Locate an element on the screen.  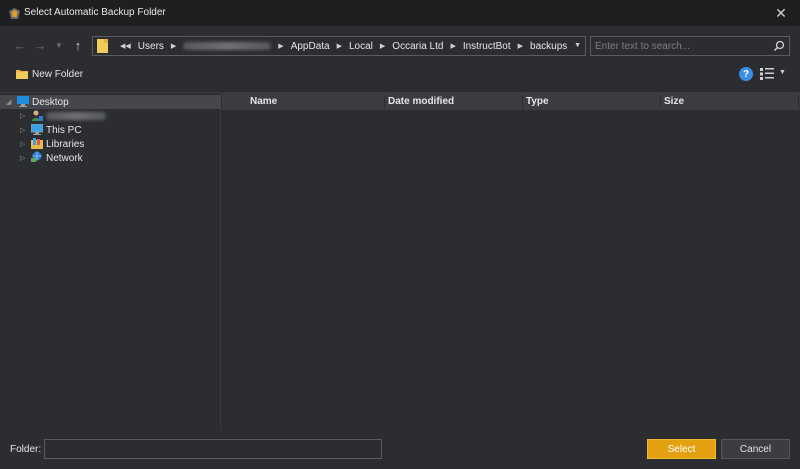
tree-label: Desktop is located at coordinates (50, 102).